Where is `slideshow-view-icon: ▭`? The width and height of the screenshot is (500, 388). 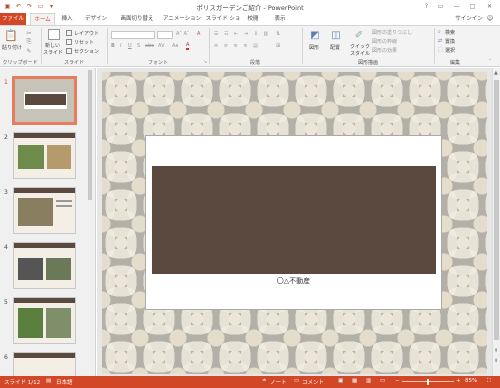
slideshow-view-icon: ▭ is located at coordinates (382, 381).